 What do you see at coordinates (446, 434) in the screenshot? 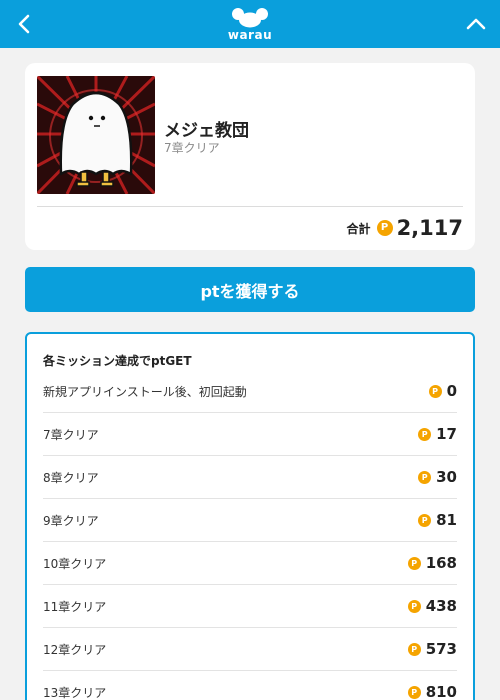
I see `mission-points-value: 17` at bounding box center [446, 434].